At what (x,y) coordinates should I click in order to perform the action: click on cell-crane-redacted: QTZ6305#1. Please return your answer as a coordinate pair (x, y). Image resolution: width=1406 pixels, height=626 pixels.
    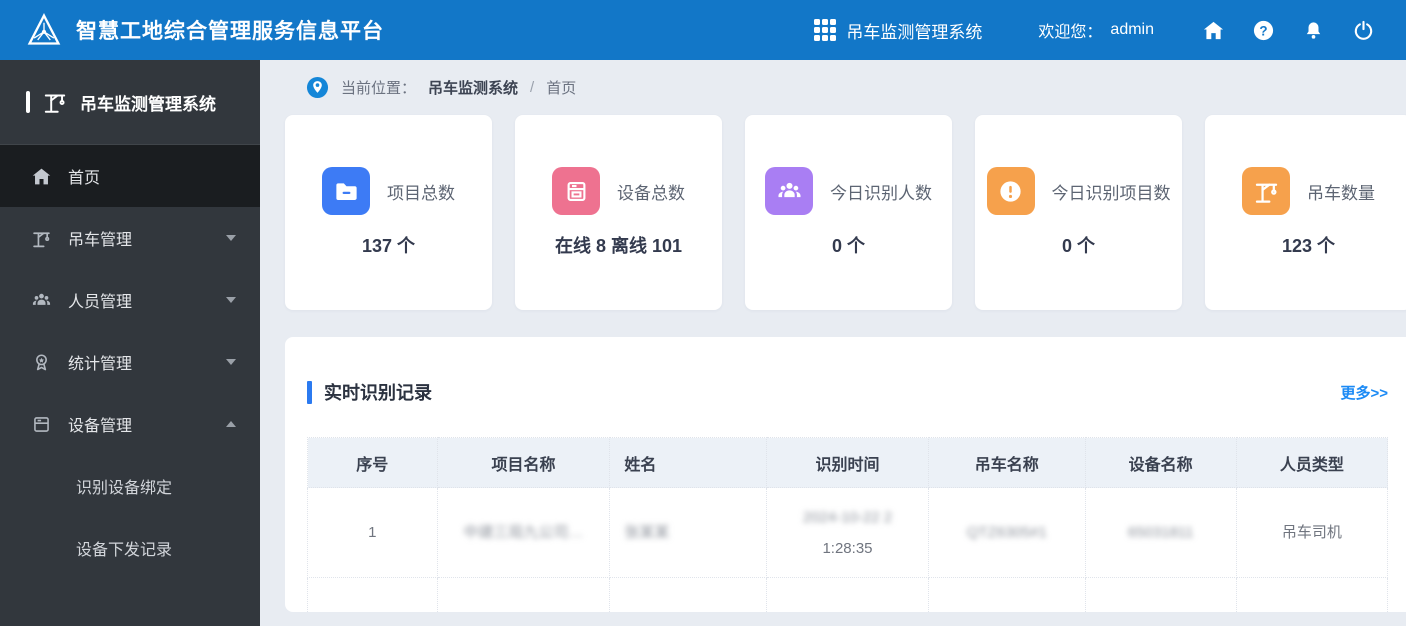
    Looking at the image, I should click on (1006, 532).